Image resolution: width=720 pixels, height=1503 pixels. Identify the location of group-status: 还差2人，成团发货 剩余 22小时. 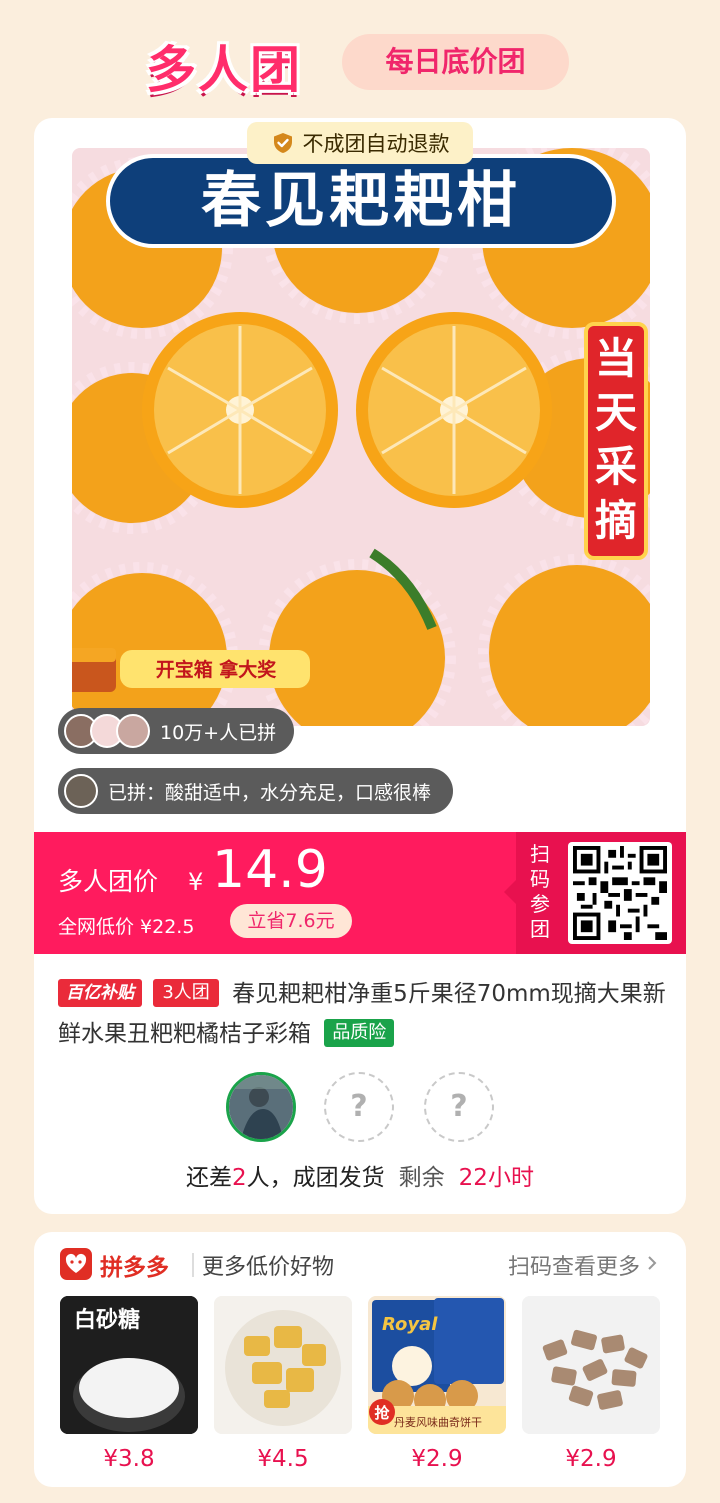
(360, 1175).